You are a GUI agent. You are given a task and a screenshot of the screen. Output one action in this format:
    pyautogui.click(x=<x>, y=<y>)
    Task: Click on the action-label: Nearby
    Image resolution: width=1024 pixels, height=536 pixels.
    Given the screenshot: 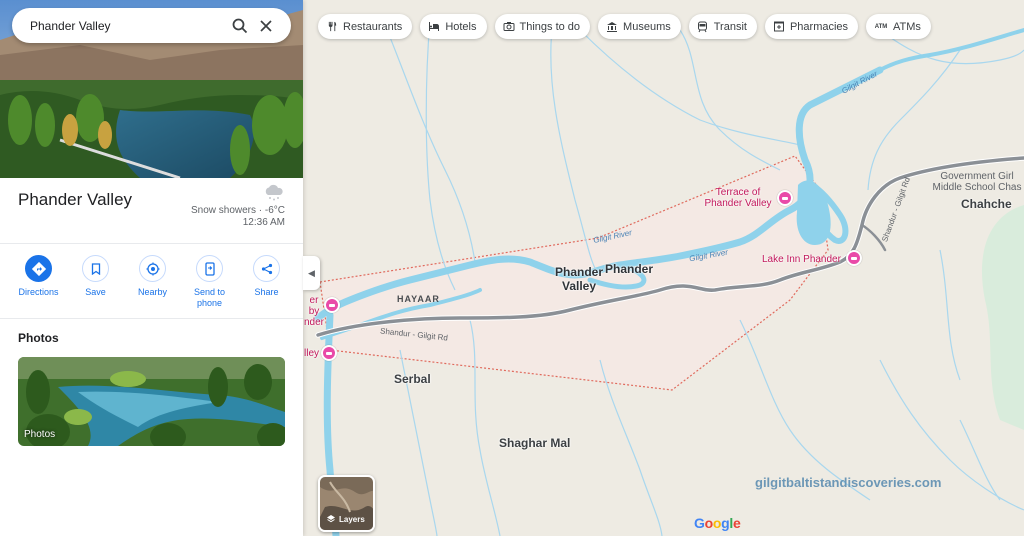 What is the action you would take?
    pyautogui.click(x=152, y=292)
    